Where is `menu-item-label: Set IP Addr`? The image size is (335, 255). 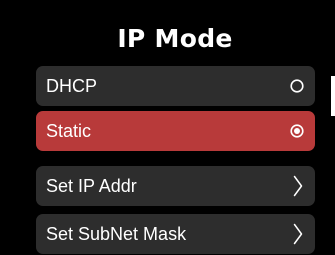 menu-item-label: Set IP Addr is located at coordinates (91, 186).